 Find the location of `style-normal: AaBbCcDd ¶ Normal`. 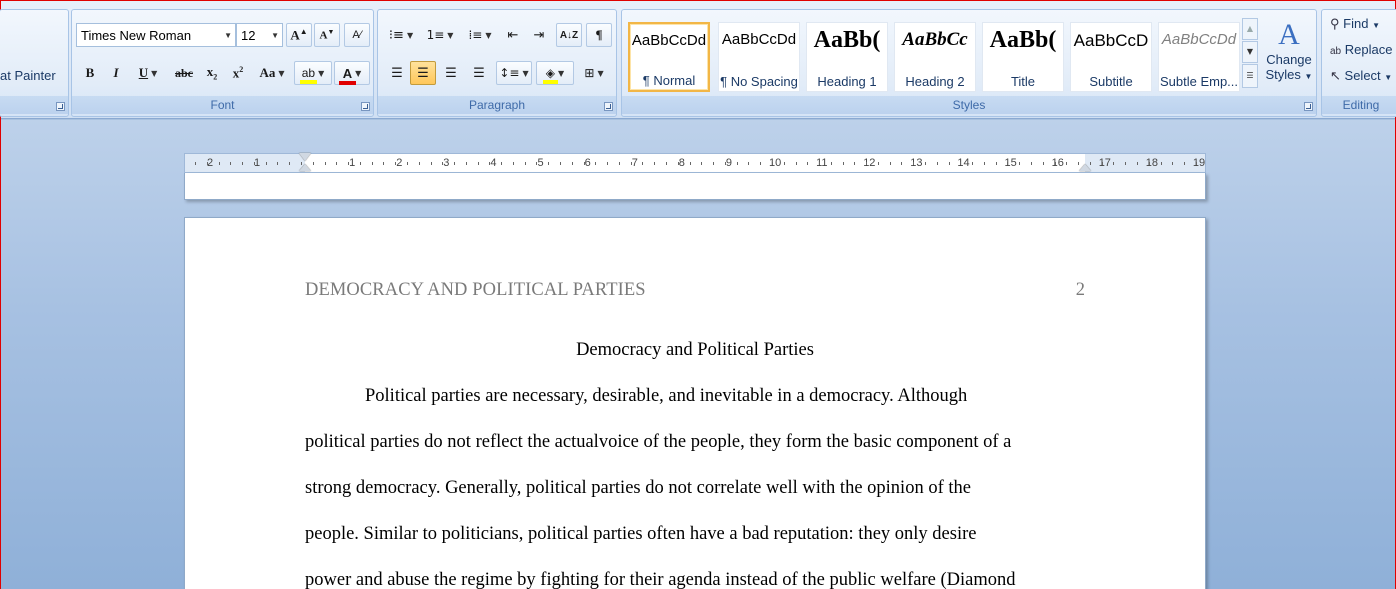

style-normal: AaBbCcDd ¶ Normal is located at coordinates (669, 57).